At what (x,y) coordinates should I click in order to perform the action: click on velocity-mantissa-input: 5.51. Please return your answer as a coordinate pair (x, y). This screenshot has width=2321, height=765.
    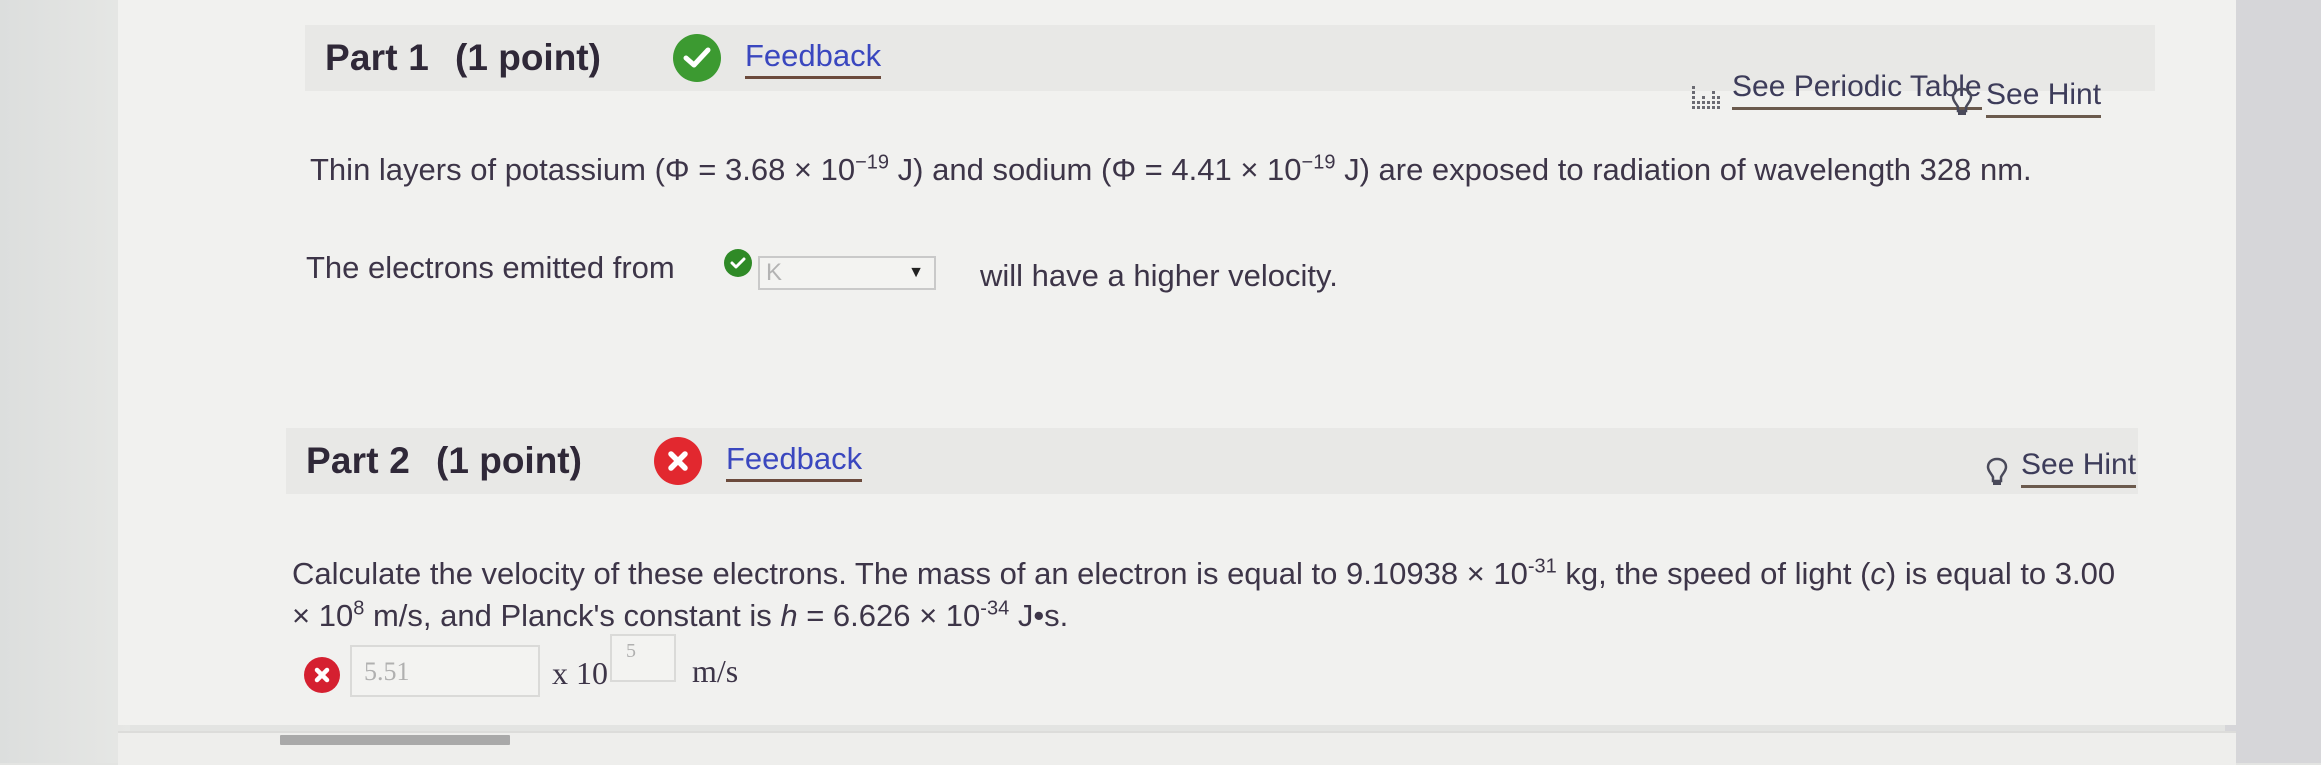
    Looking at the image, I should click on (445, 671).